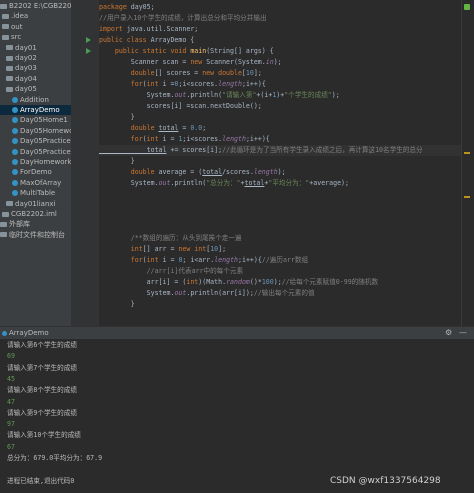  What do you see at coordinates (467, 7) in the screenshot?
I see `inspection-ok-icon` at bounding box center [467, 7].